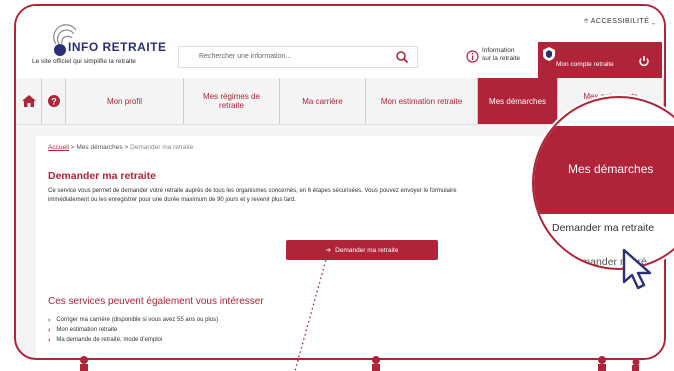 The width and height of the screenshot is (674, 371). What do you see at coordinates (498, 50) in the screenshot?
I see `info-link-line1: Information` at bounding box center [498, 50].